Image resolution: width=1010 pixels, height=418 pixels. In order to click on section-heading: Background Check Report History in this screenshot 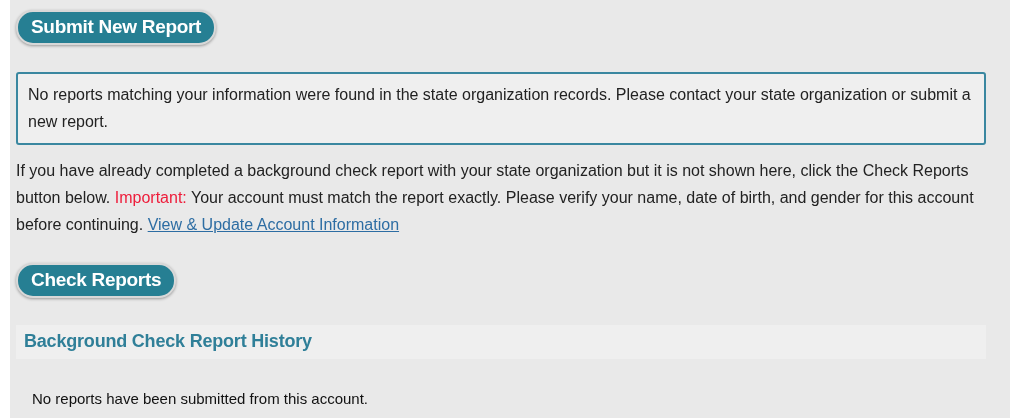, I will do `click(501, 342)`.